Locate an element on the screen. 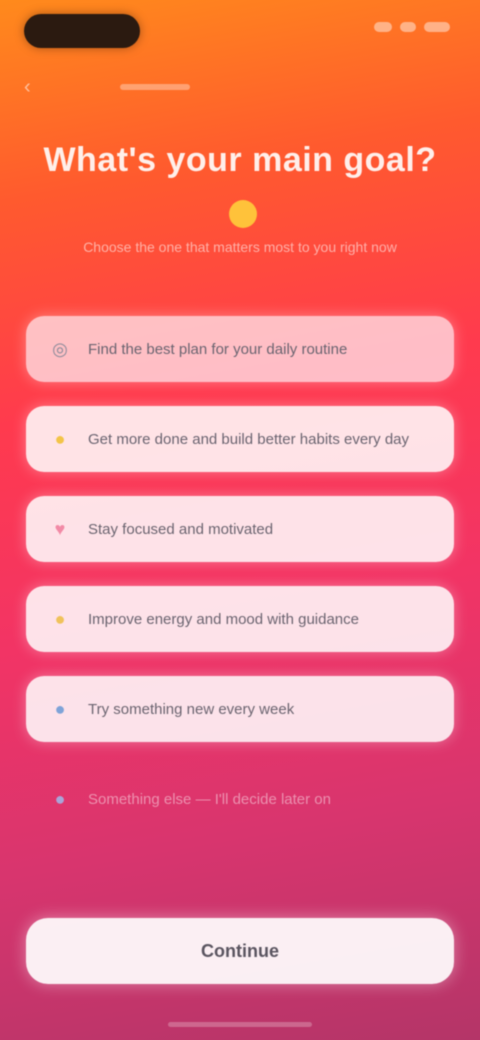 Image resolution: width=480 pixels, height=1040 pixels. sun-icon: ● is located at coordinates (60, 618).